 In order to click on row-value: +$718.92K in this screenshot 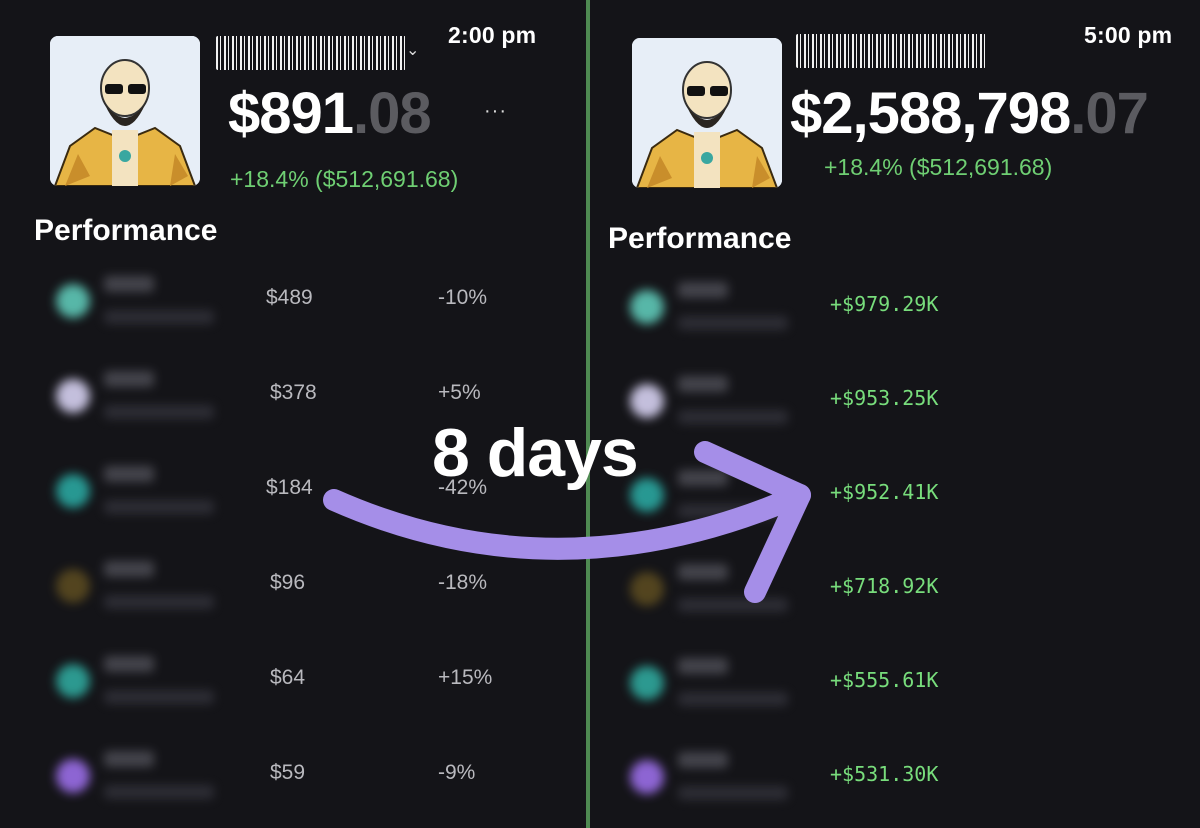, I will do `click(884, 586)`.